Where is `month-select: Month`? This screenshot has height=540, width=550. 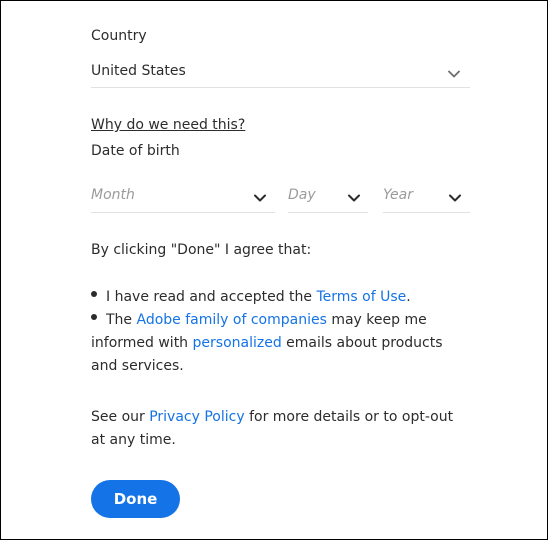 month-select: Month is located at coordinates (183, 196).